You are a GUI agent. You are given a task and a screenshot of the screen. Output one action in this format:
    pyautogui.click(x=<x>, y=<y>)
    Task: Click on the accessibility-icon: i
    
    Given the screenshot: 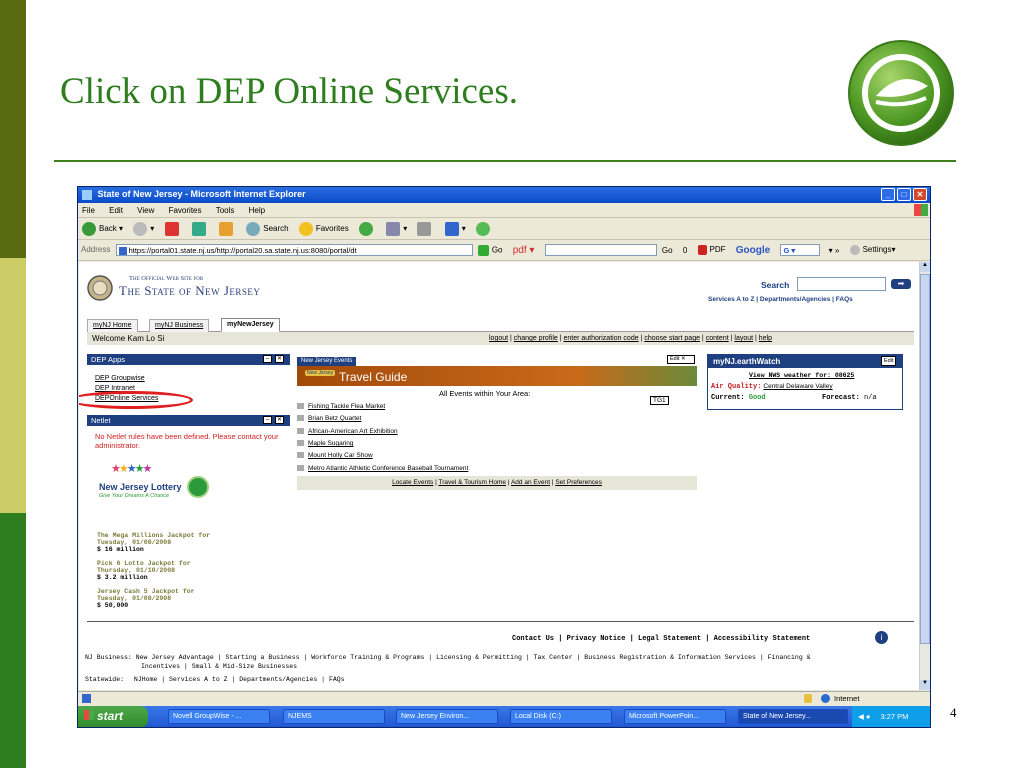 What is the action you would take?
    pyautogui.click(x=881, y=637)
    